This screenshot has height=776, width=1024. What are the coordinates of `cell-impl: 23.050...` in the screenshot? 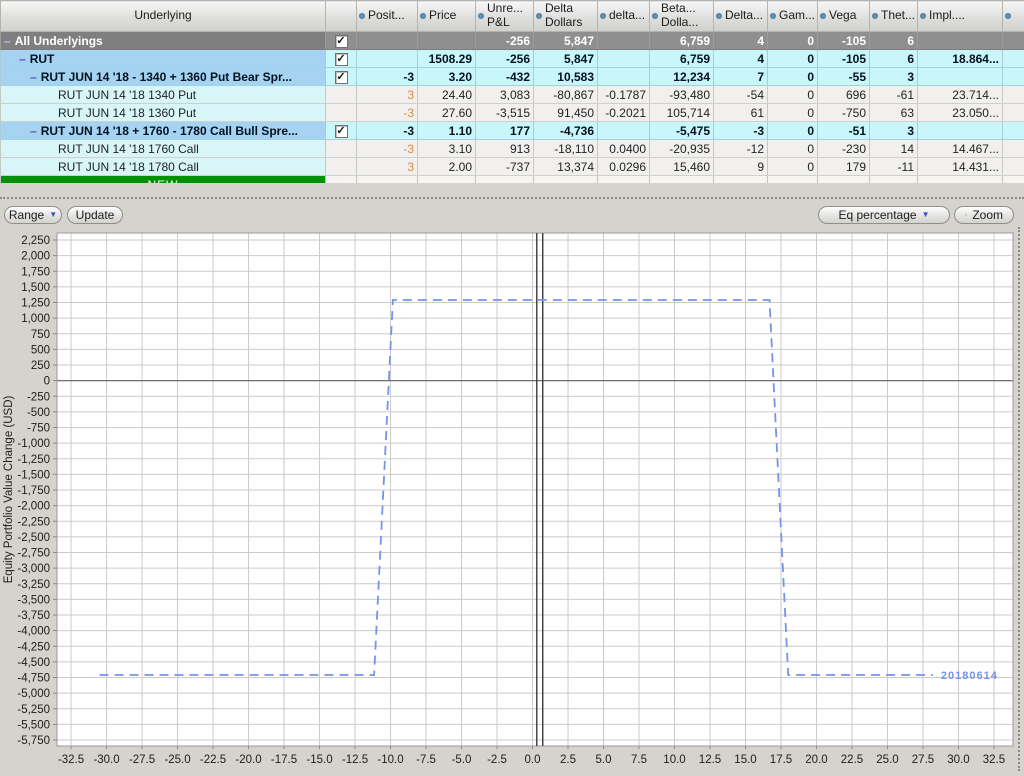 It's located at (960, 113).